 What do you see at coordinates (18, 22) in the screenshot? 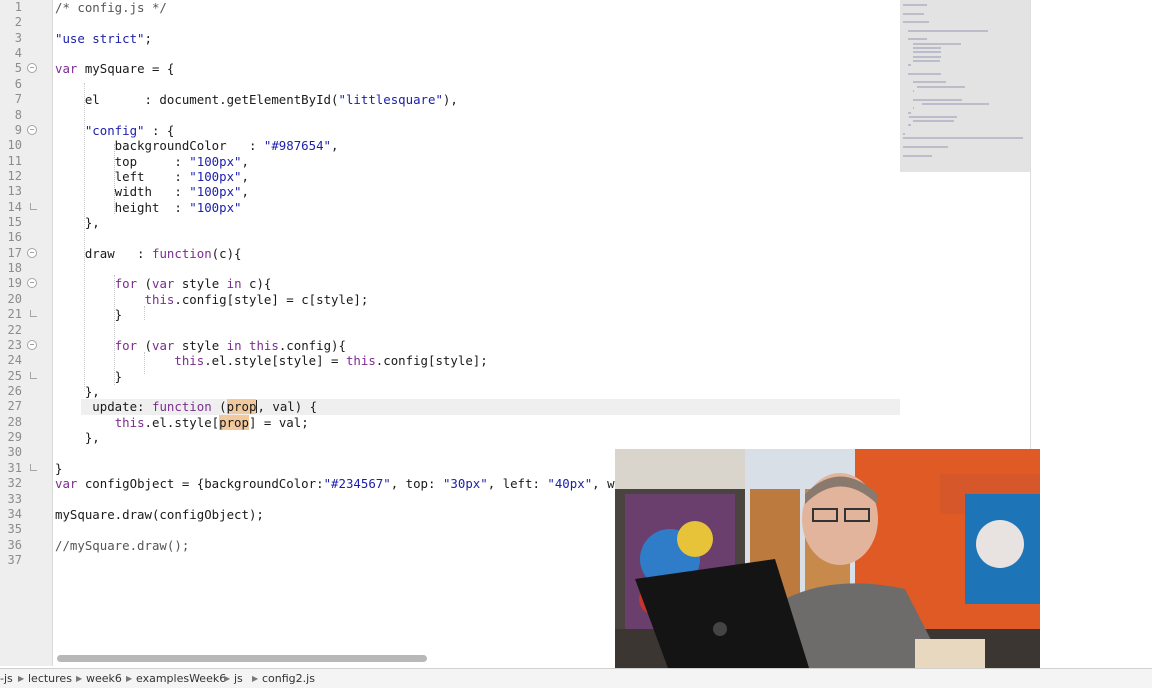
I see `line-number: 2` at bounding box center [18, 22].